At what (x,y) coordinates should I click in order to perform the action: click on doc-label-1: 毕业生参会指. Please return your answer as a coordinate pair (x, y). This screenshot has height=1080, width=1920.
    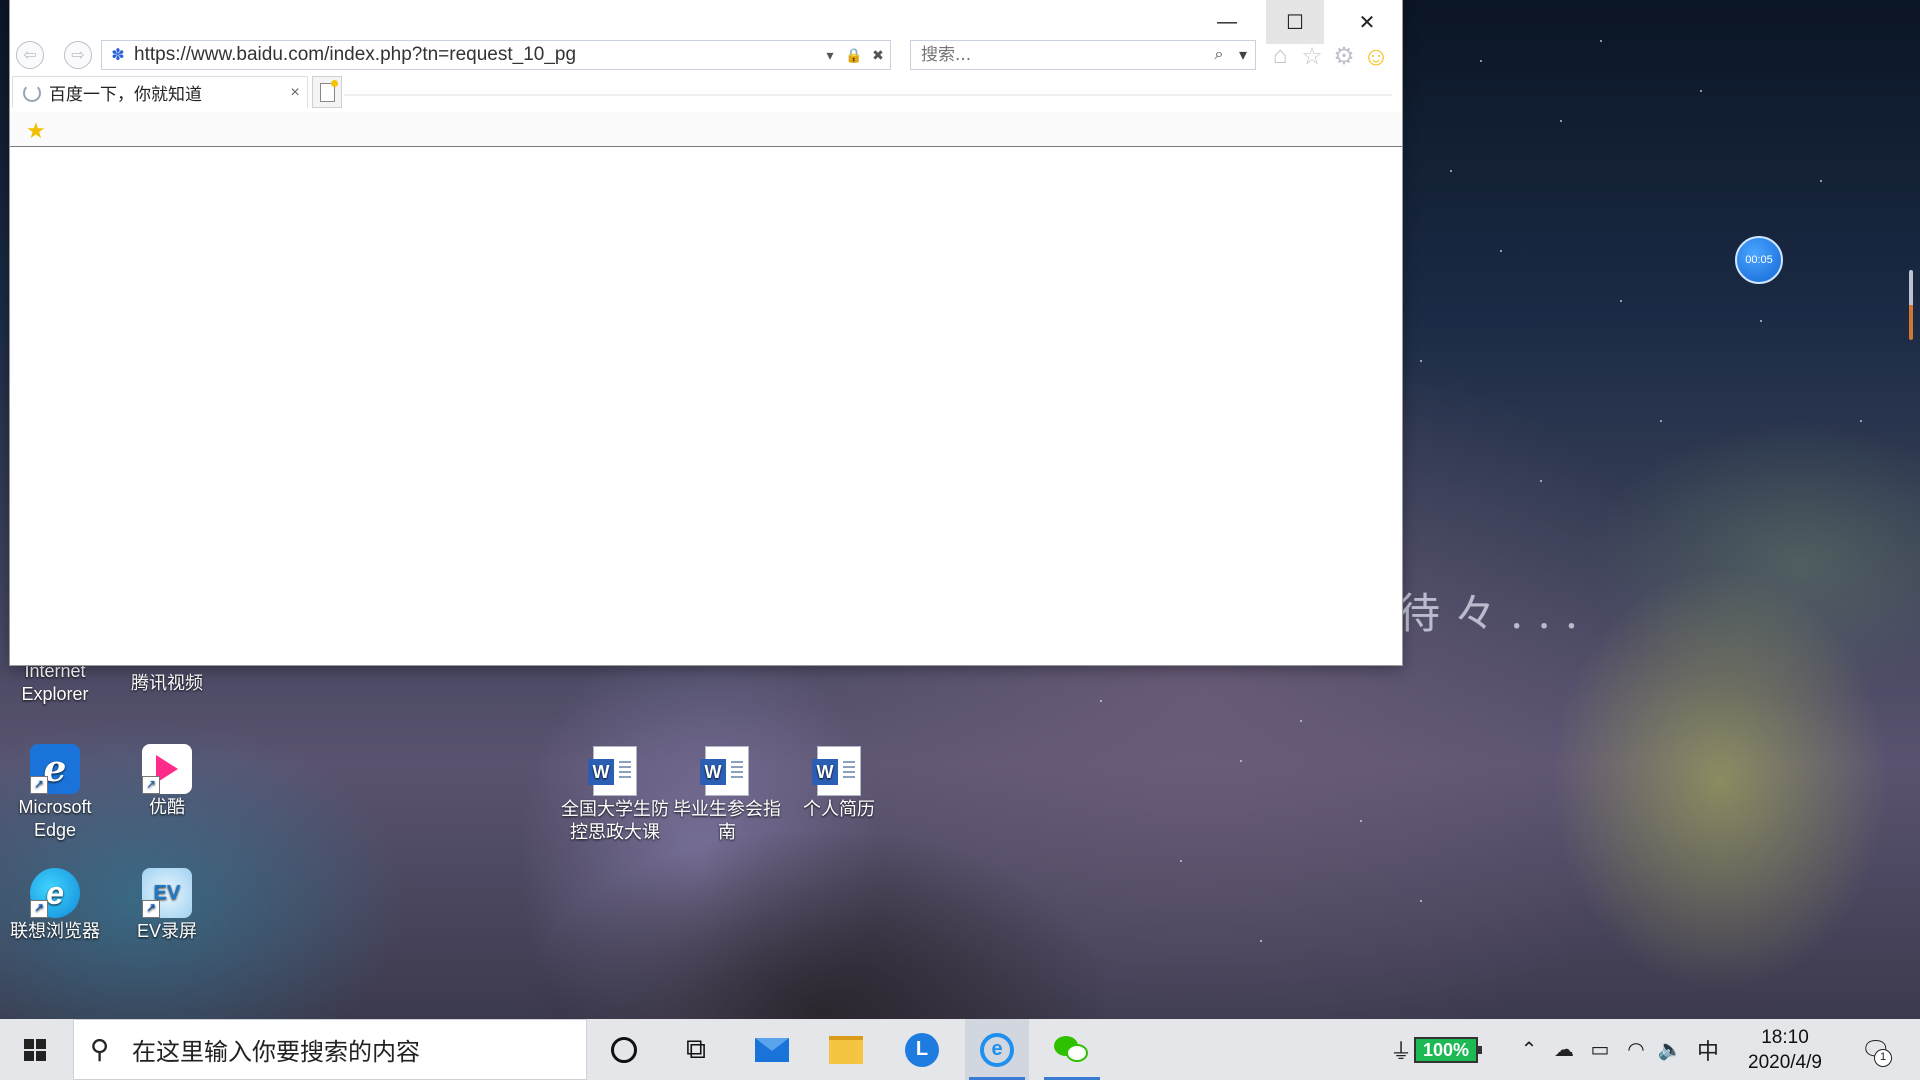
    Looking at the image, I should click on (727, 809).